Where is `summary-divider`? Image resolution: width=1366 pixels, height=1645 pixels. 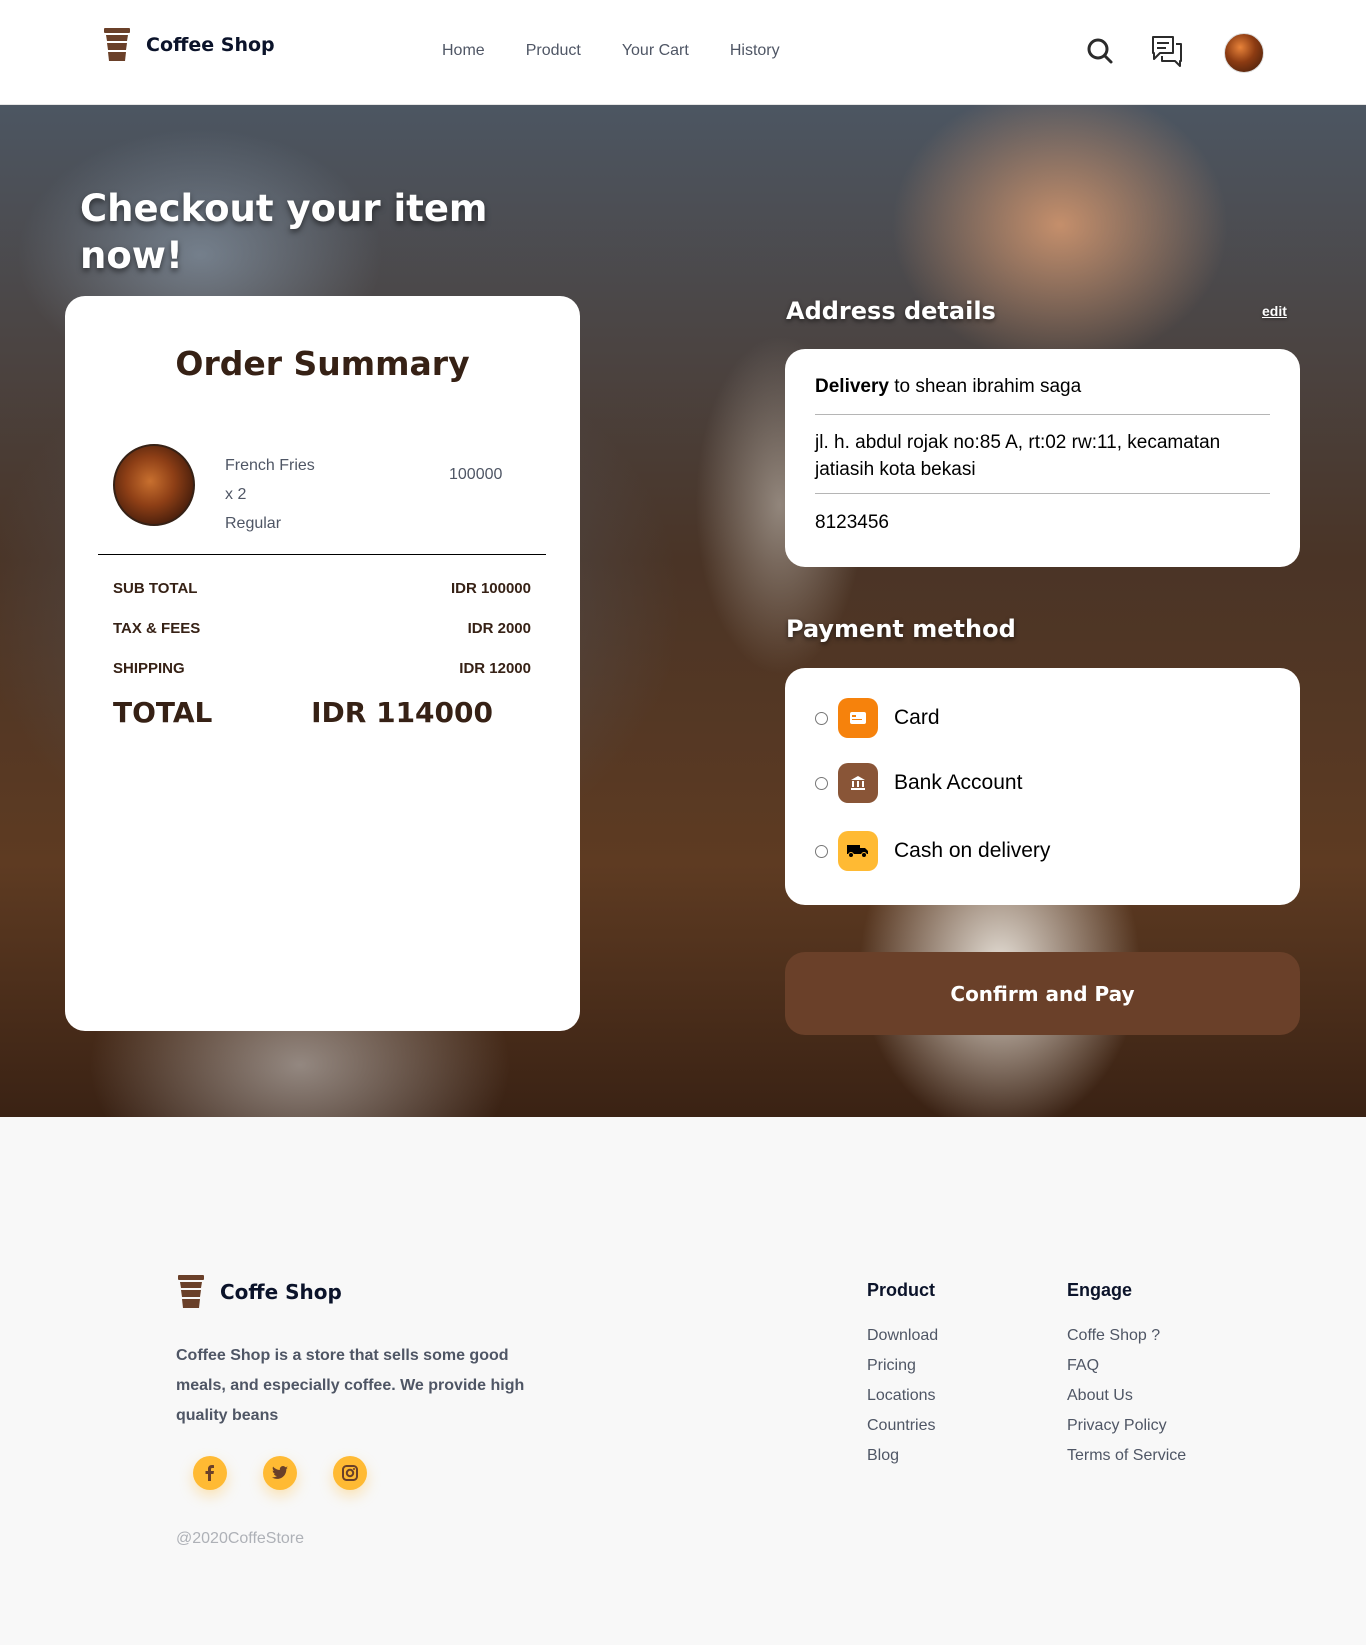 summary-divider is located at coordinates (322, 554).